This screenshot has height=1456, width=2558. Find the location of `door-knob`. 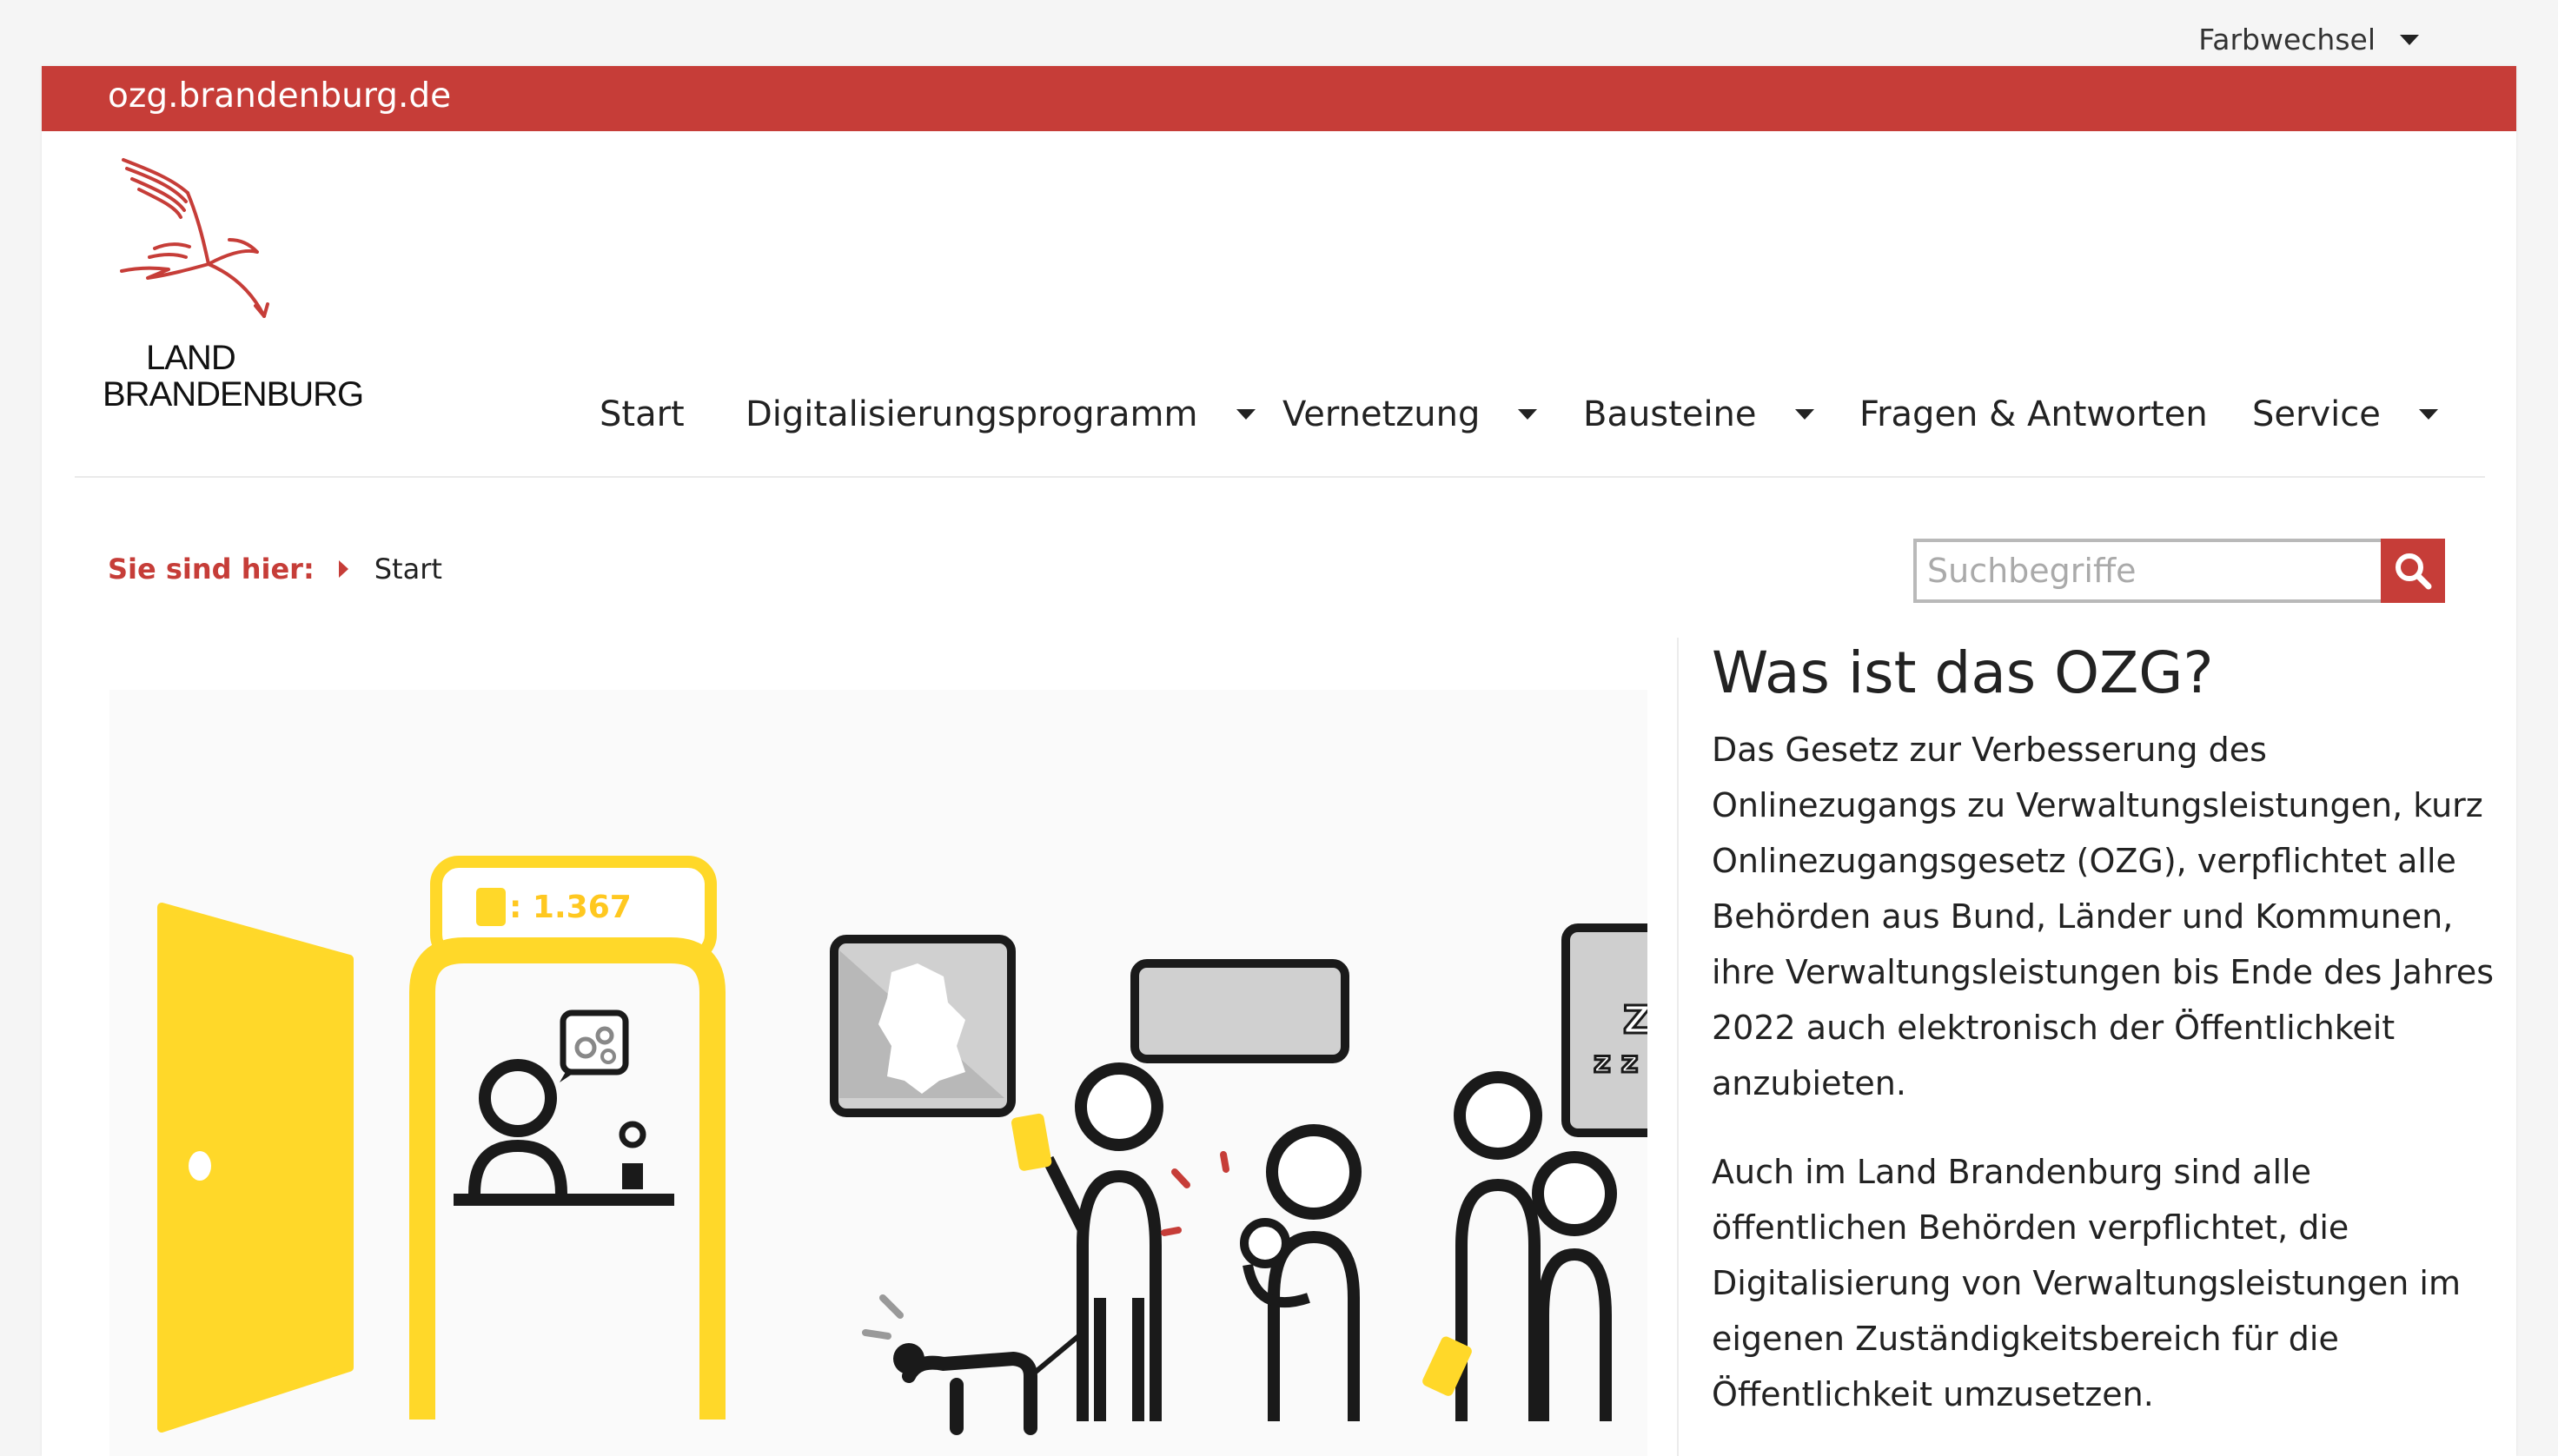

door-knob is located at coordinates (200, 1166).